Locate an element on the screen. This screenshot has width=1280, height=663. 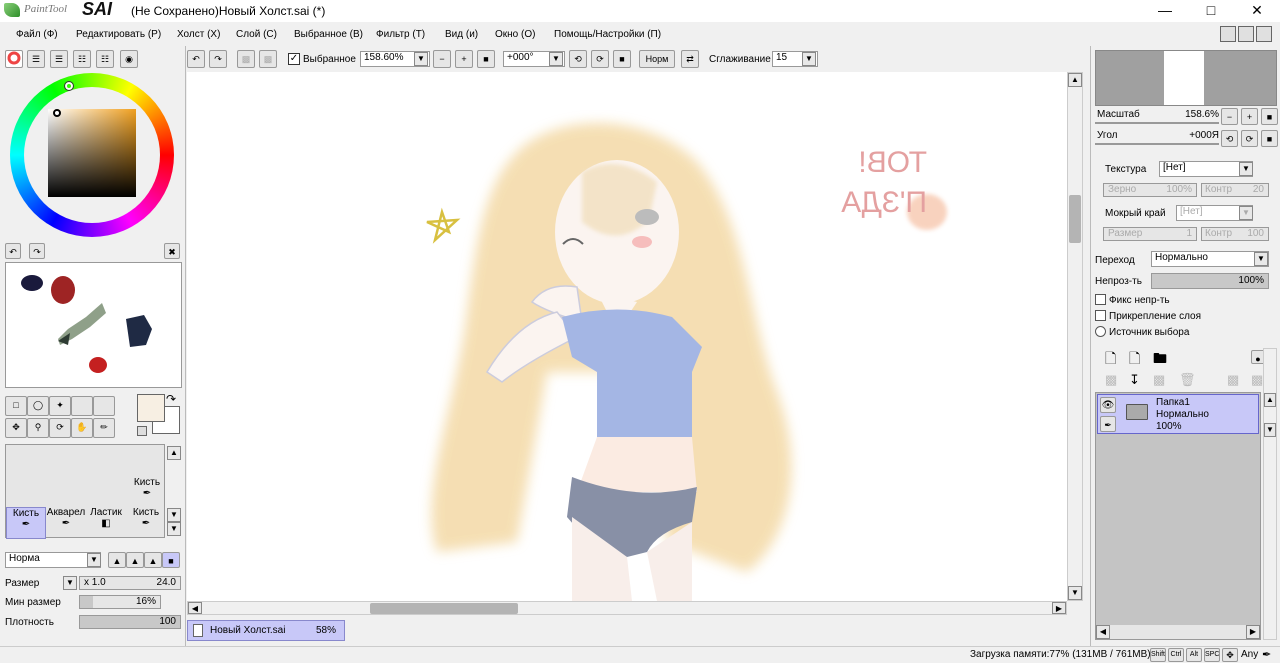
undo-scratch-icon: ↶ is located at coordinates (13, 251).